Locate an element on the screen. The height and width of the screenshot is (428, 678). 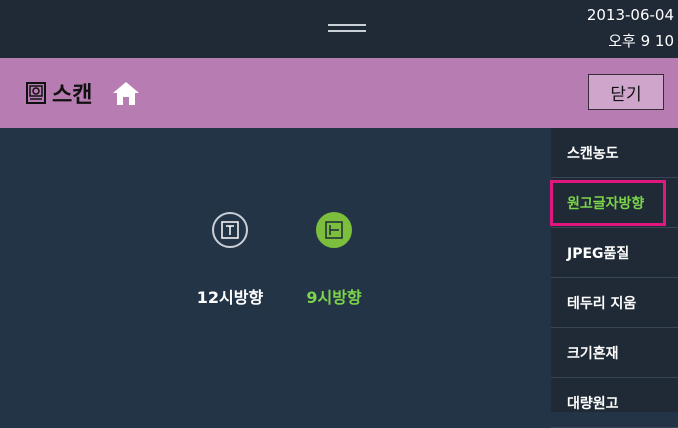
menu-item-mixed-size: 크기혼재 is located at coordinates (614, 353).